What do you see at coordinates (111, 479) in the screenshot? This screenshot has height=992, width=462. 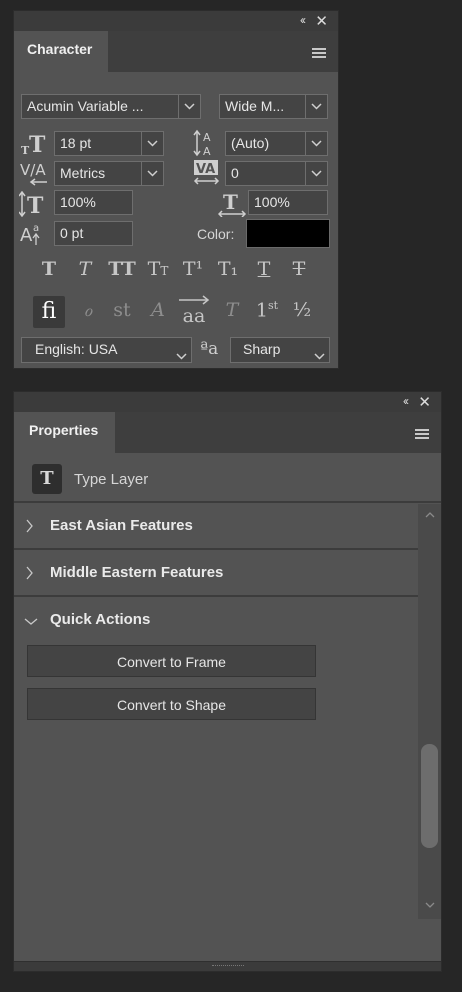 I see `layer-type-label: Type Layer` at bounding box center [111, 479].